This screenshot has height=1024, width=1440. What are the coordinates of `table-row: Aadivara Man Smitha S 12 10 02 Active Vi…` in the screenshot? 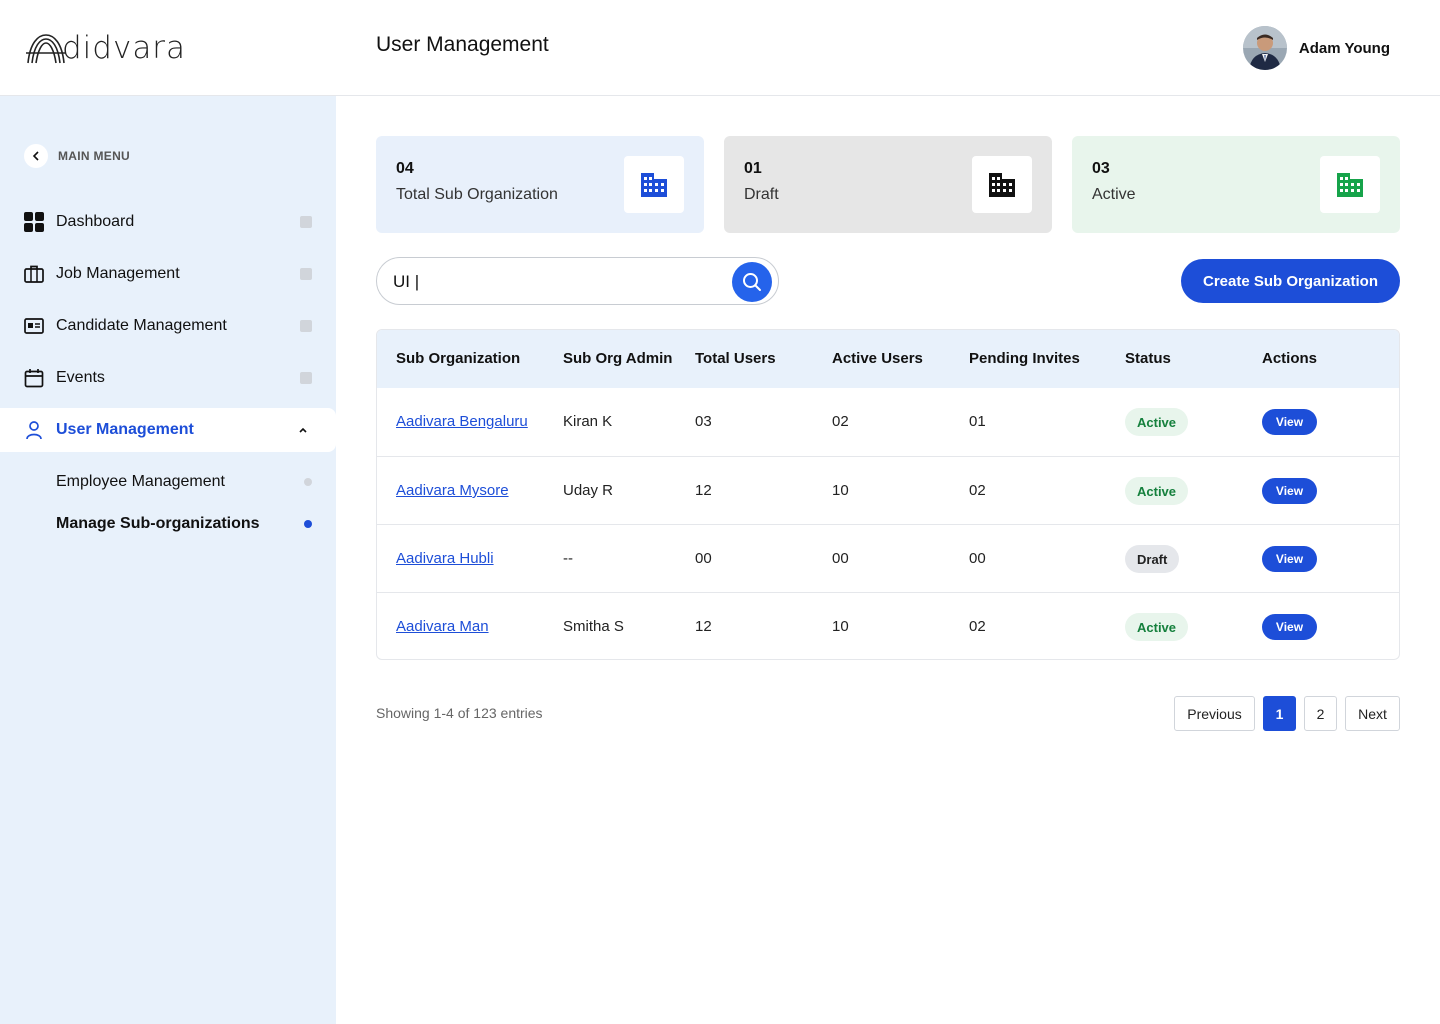 It's located at (888, 625).